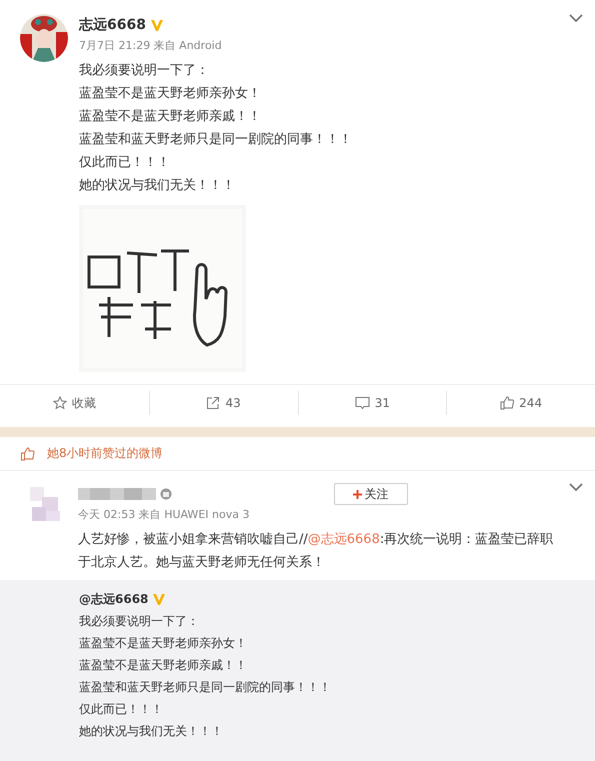 The width and height of the screenshot is (595, 761). Describe the element at coordinates (170, 117) in the screenshot. I see `post-text: 蓝盈莹不是蓝天野老师亲戚！！` at that location.